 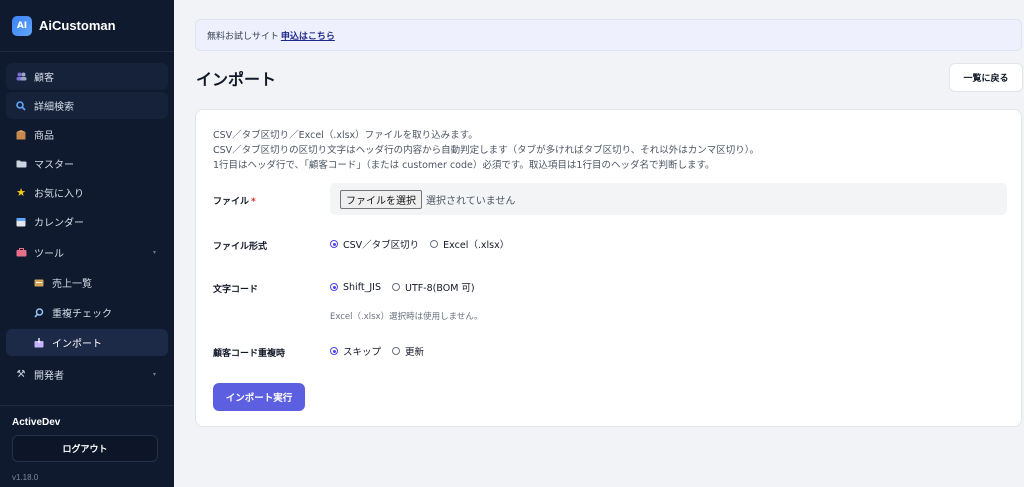 I want to click on duplicate-option-update: 更新, so click(x=408, y=351).